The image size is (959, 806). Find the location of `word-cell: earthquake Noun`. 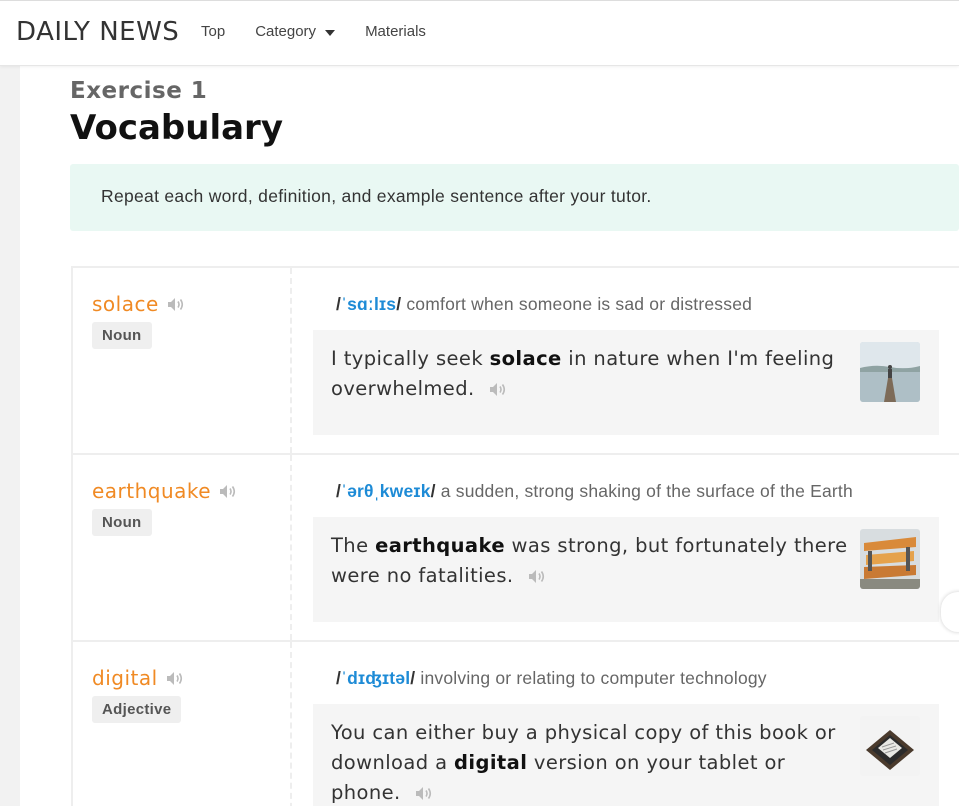

word-cell: earthquake Noun is located at coordinates (182, 547).